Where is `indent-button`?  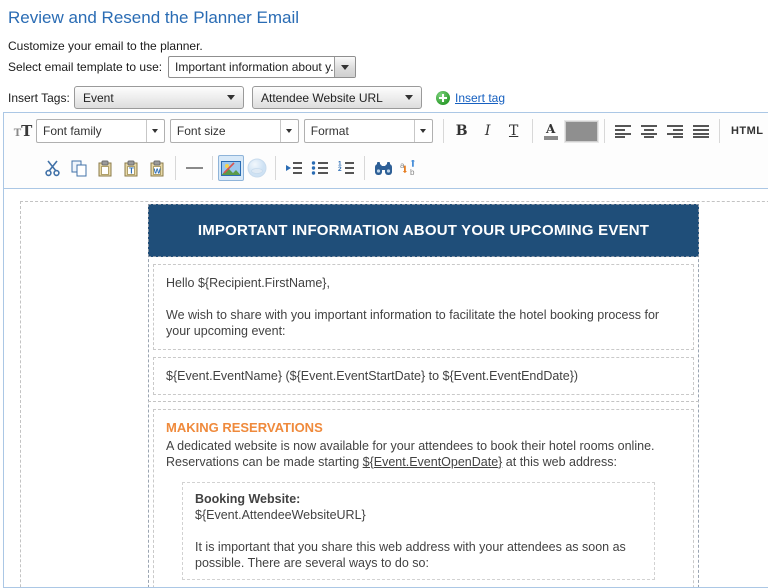
indent-button is located at coordinates (294, 168).